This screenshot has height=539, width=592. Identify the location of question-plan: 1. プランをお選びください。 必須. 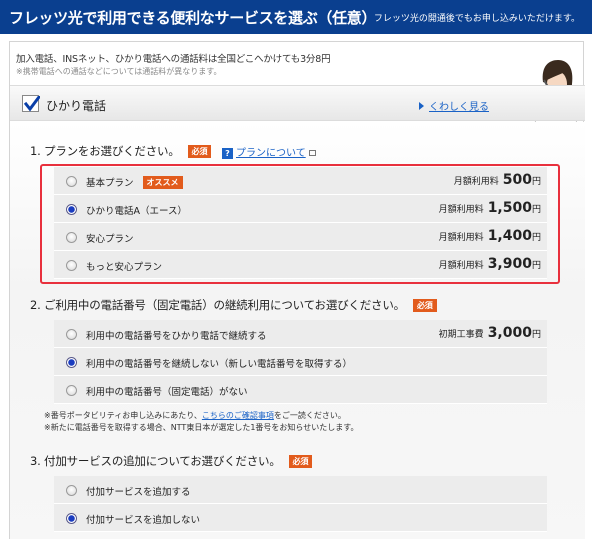
(121, 151).